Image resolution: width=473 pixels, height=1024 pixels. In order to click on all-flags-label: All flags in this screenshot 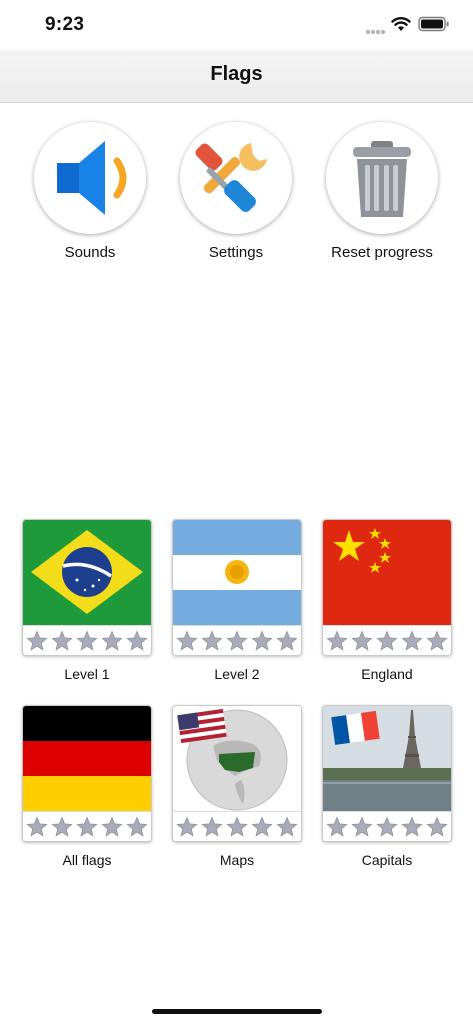, I will do `click(87, 860)`.